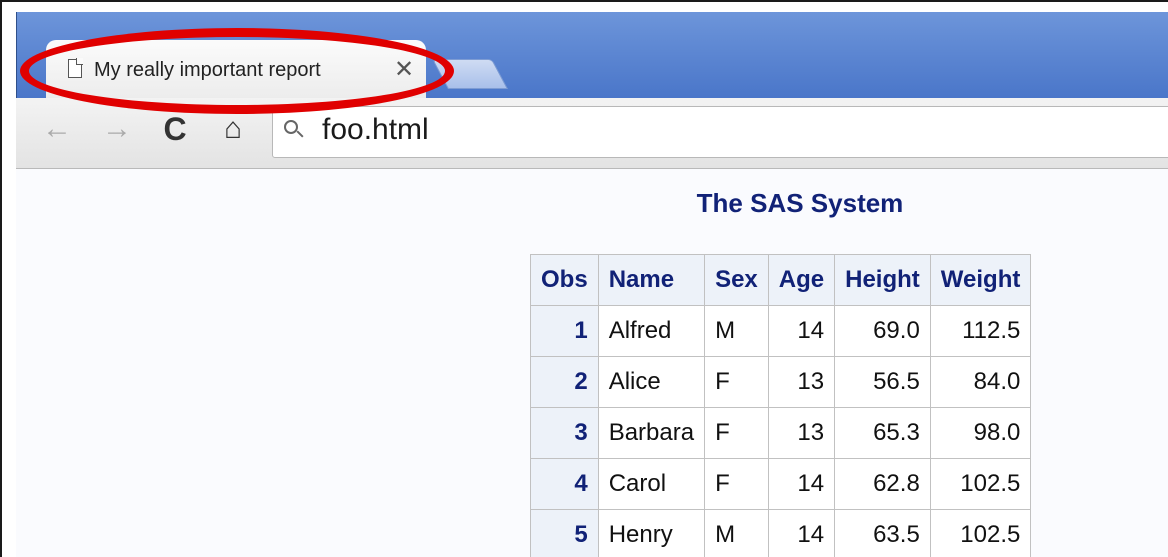  What do you see at coordinates (404, 70) in the screenshot?
I see `tab-close-icon: ✕` at bounding box center [404, 70].